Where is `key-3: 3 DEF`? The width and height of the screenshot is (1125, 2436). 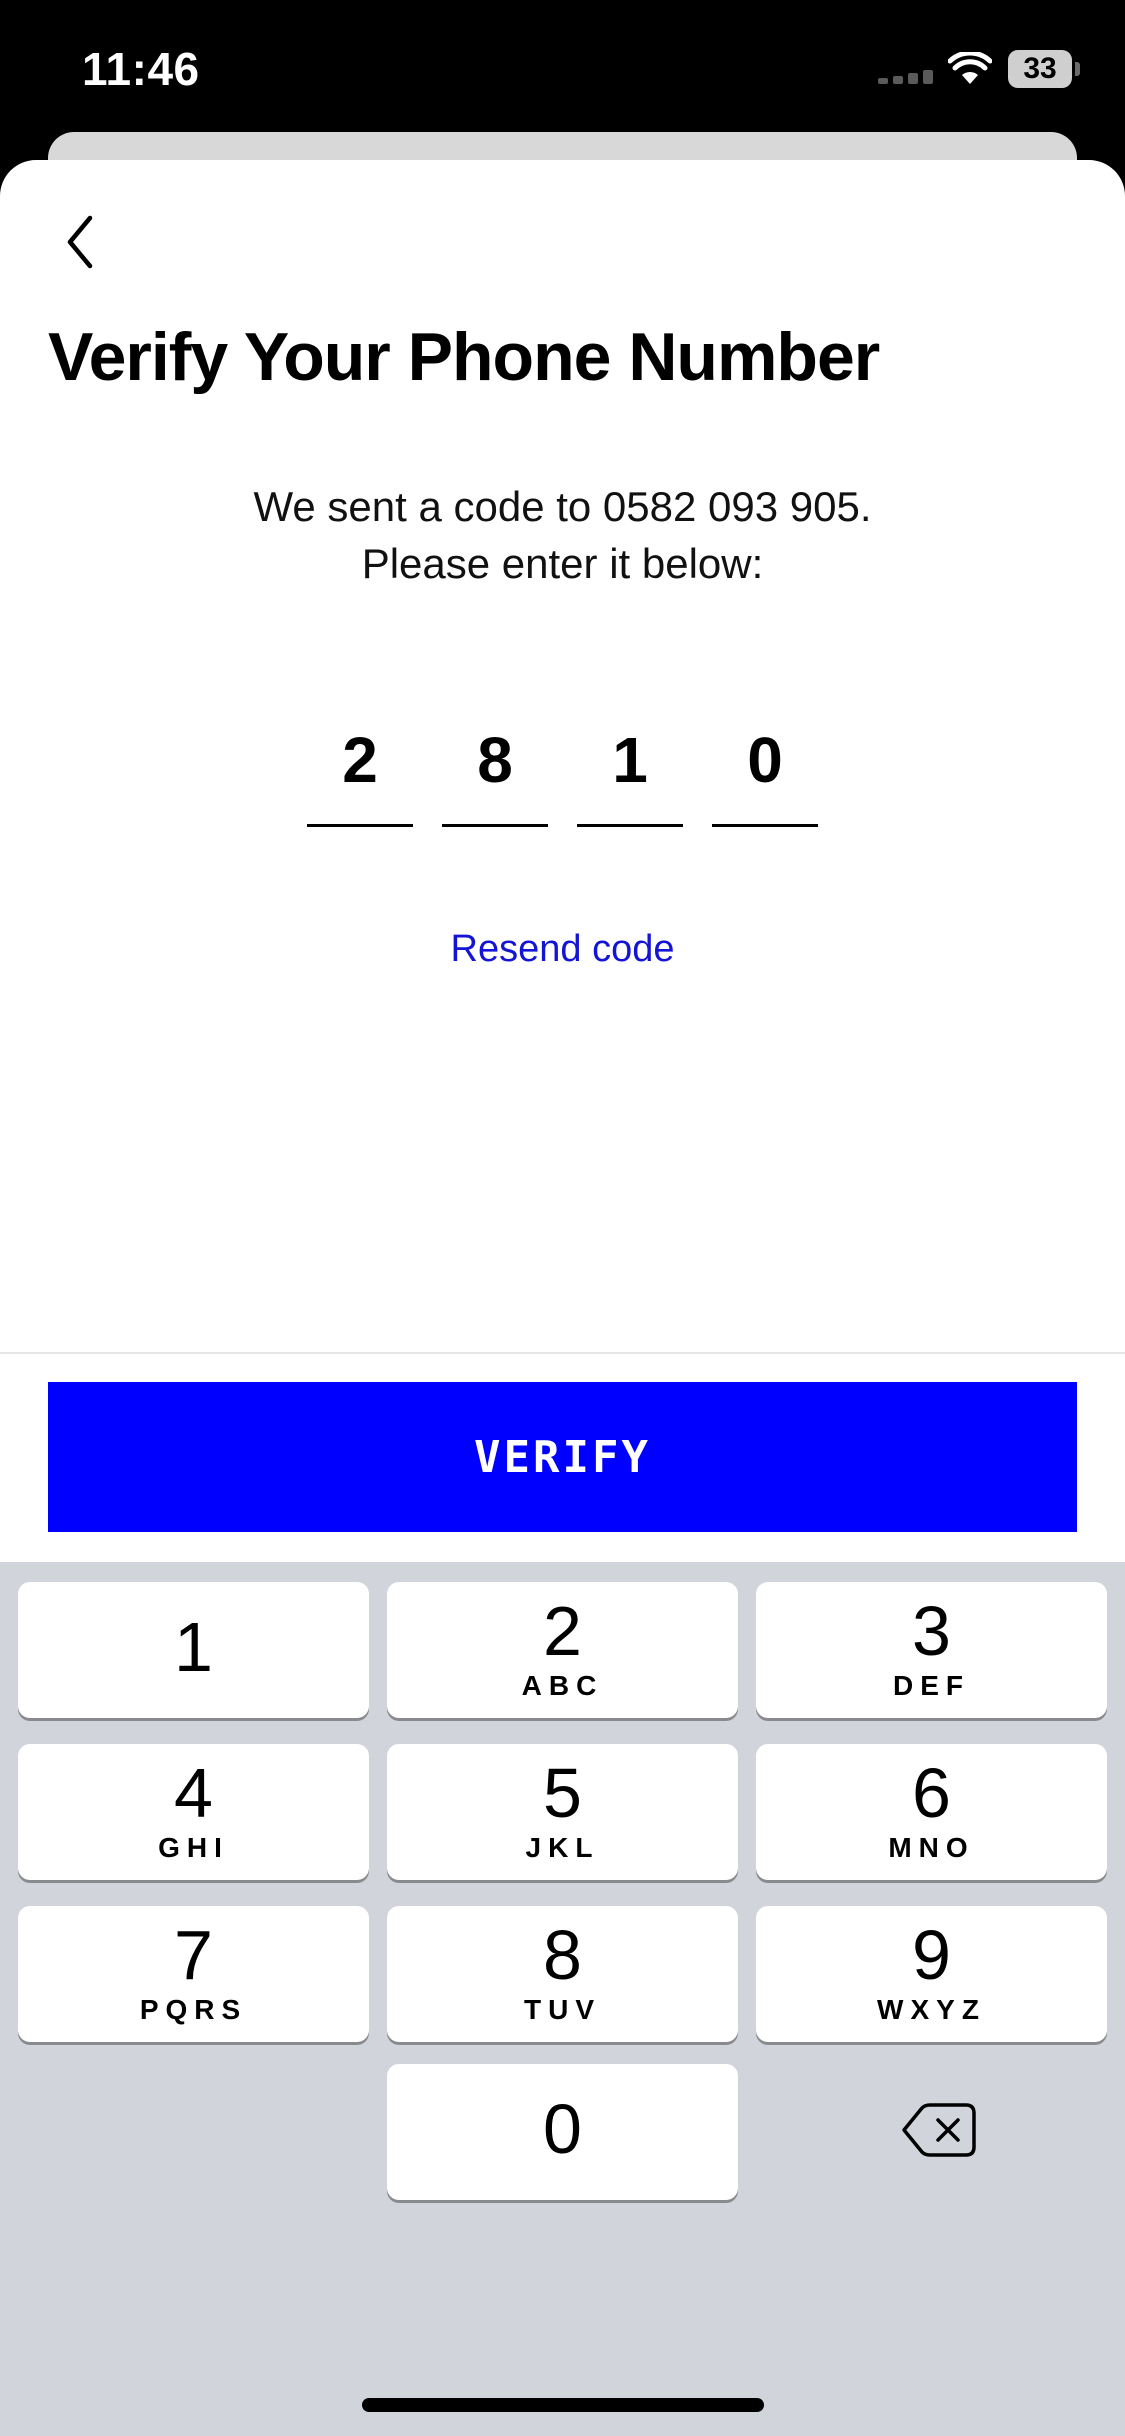 key-3: 3 DEF is located at coordinates (931, 1650).